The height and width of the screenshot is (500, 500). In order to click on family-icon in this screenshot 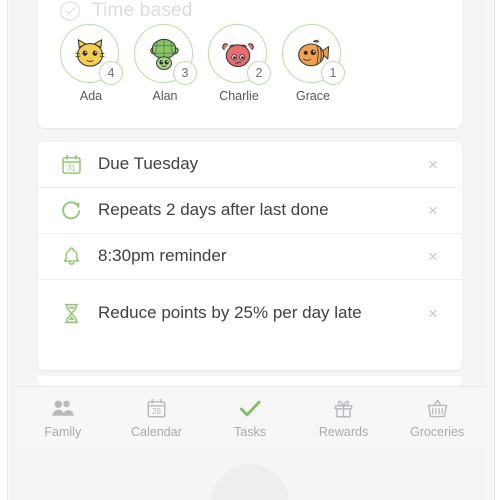, I will do `click(62, 408)`.